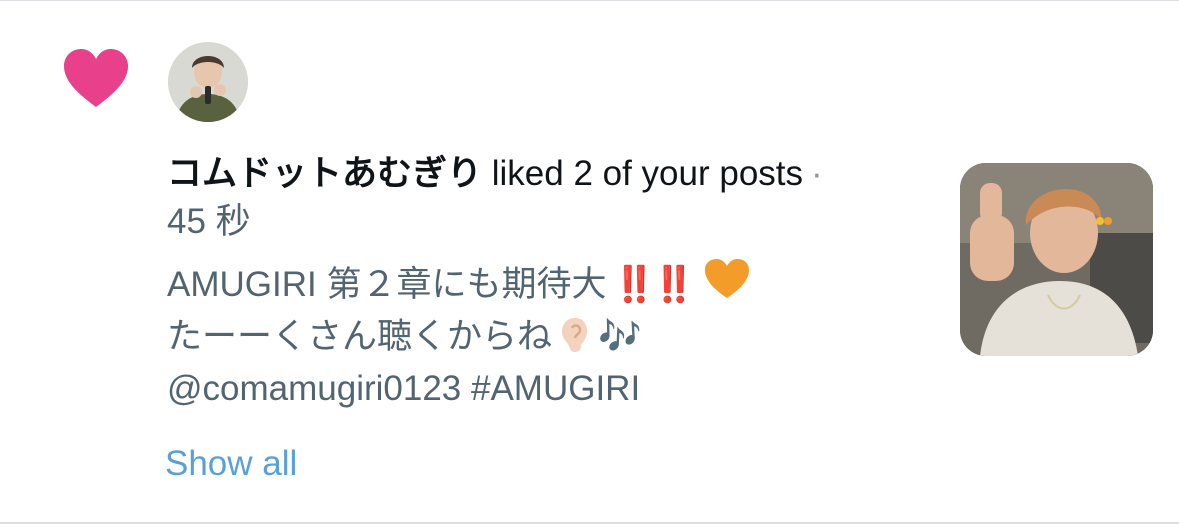 The image size is (1179, 525). Describe the element at coordinates (575, 335) in the screenshot. I see `ear-icon` at that location.